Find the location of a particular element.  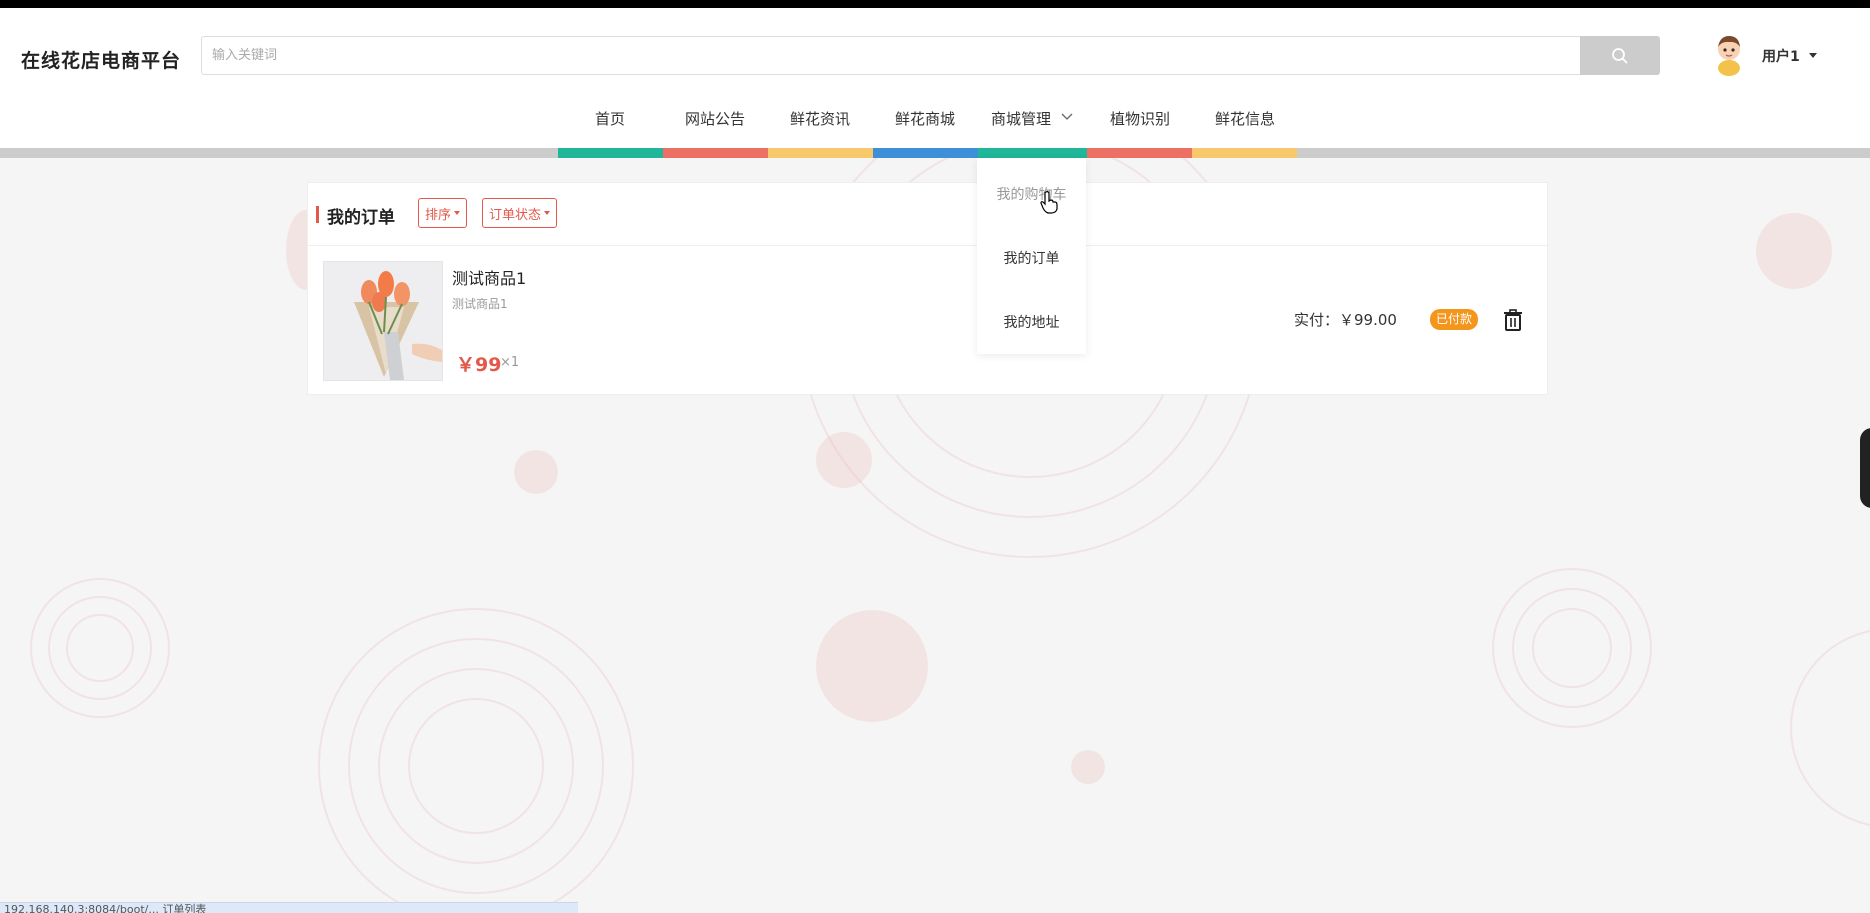

sort-button: 排序 is located at coordinates (443, 213).